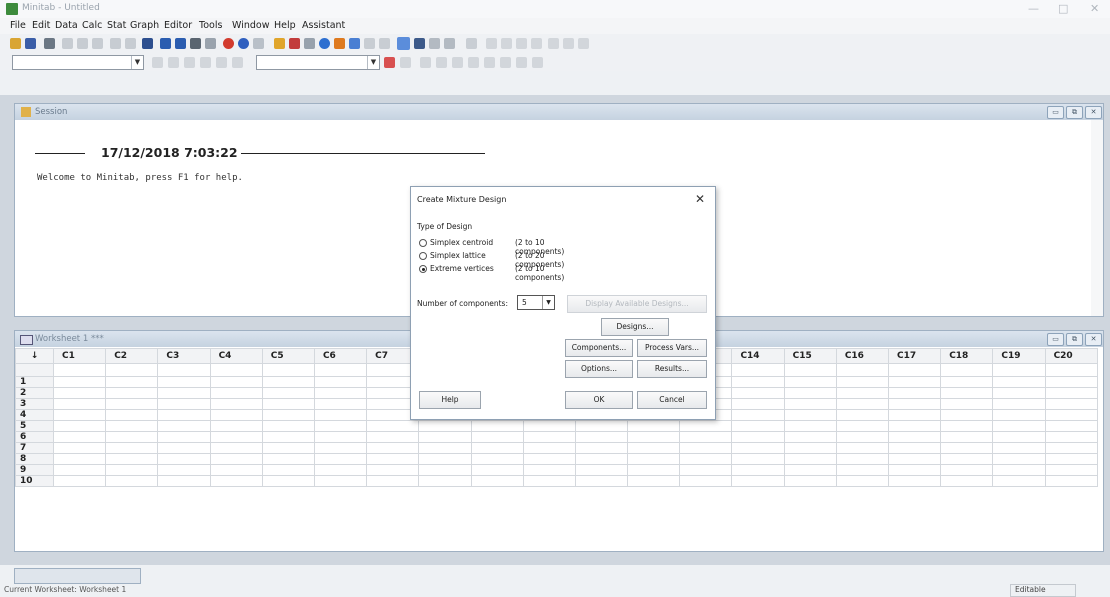  Describe the element at coordinates (521, 43) in the screenshot. I see `label-icon` at that location.